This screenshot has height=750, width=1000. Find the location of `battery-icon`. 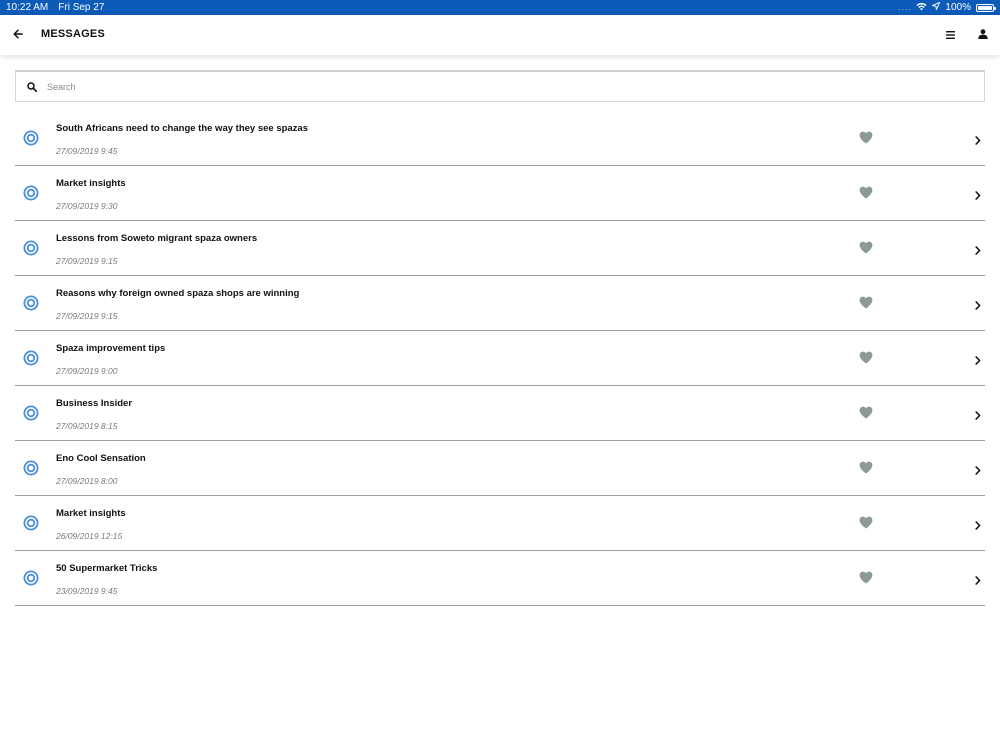

battery-icon is located at coordinates (986, 7).